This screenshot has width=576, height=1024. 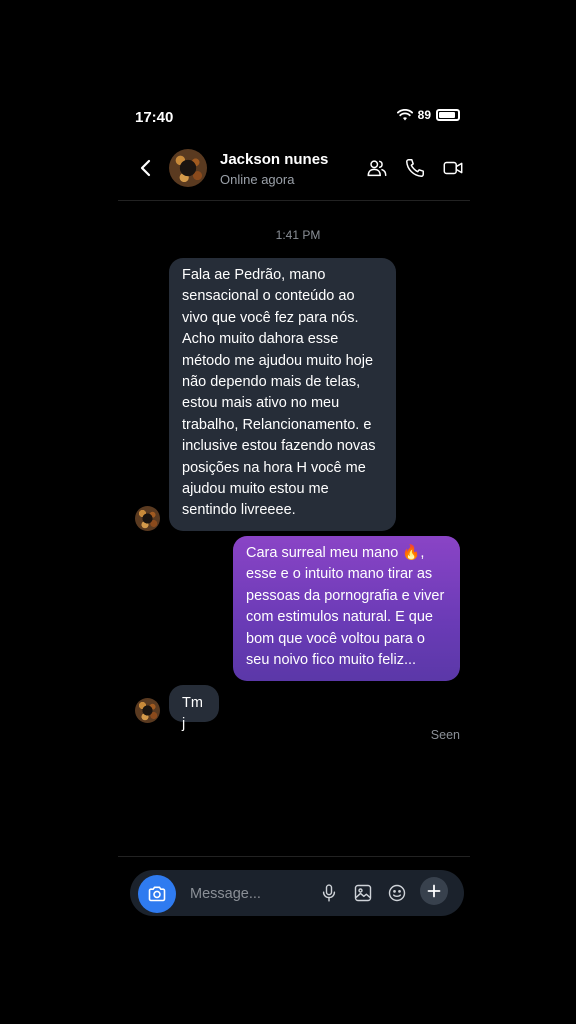 I want to click on plus-button, so click(x=434, y=891).